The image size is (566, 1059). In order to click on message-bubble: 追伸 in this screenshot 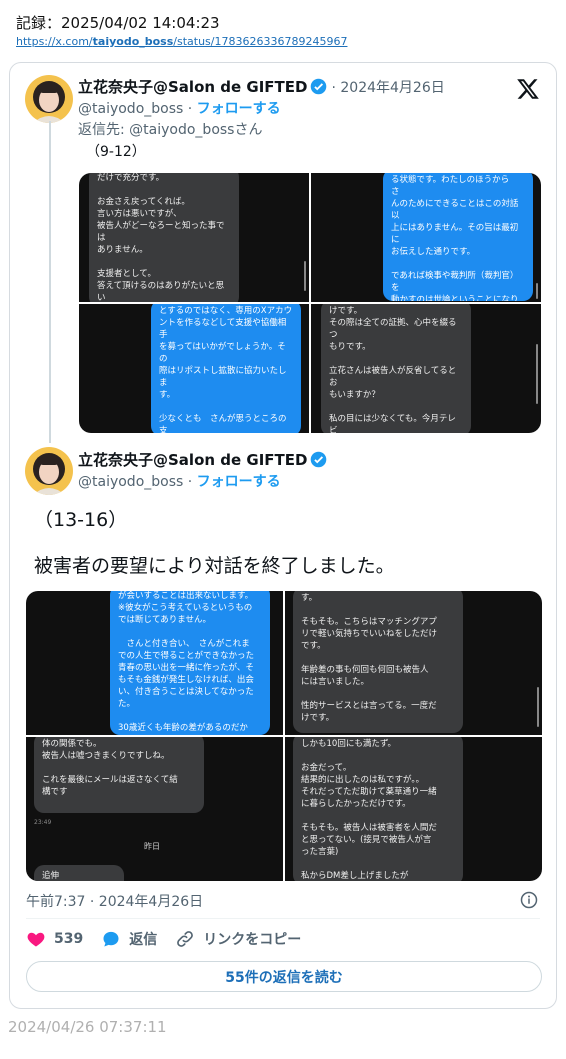, I will do `click(79, 873)`.